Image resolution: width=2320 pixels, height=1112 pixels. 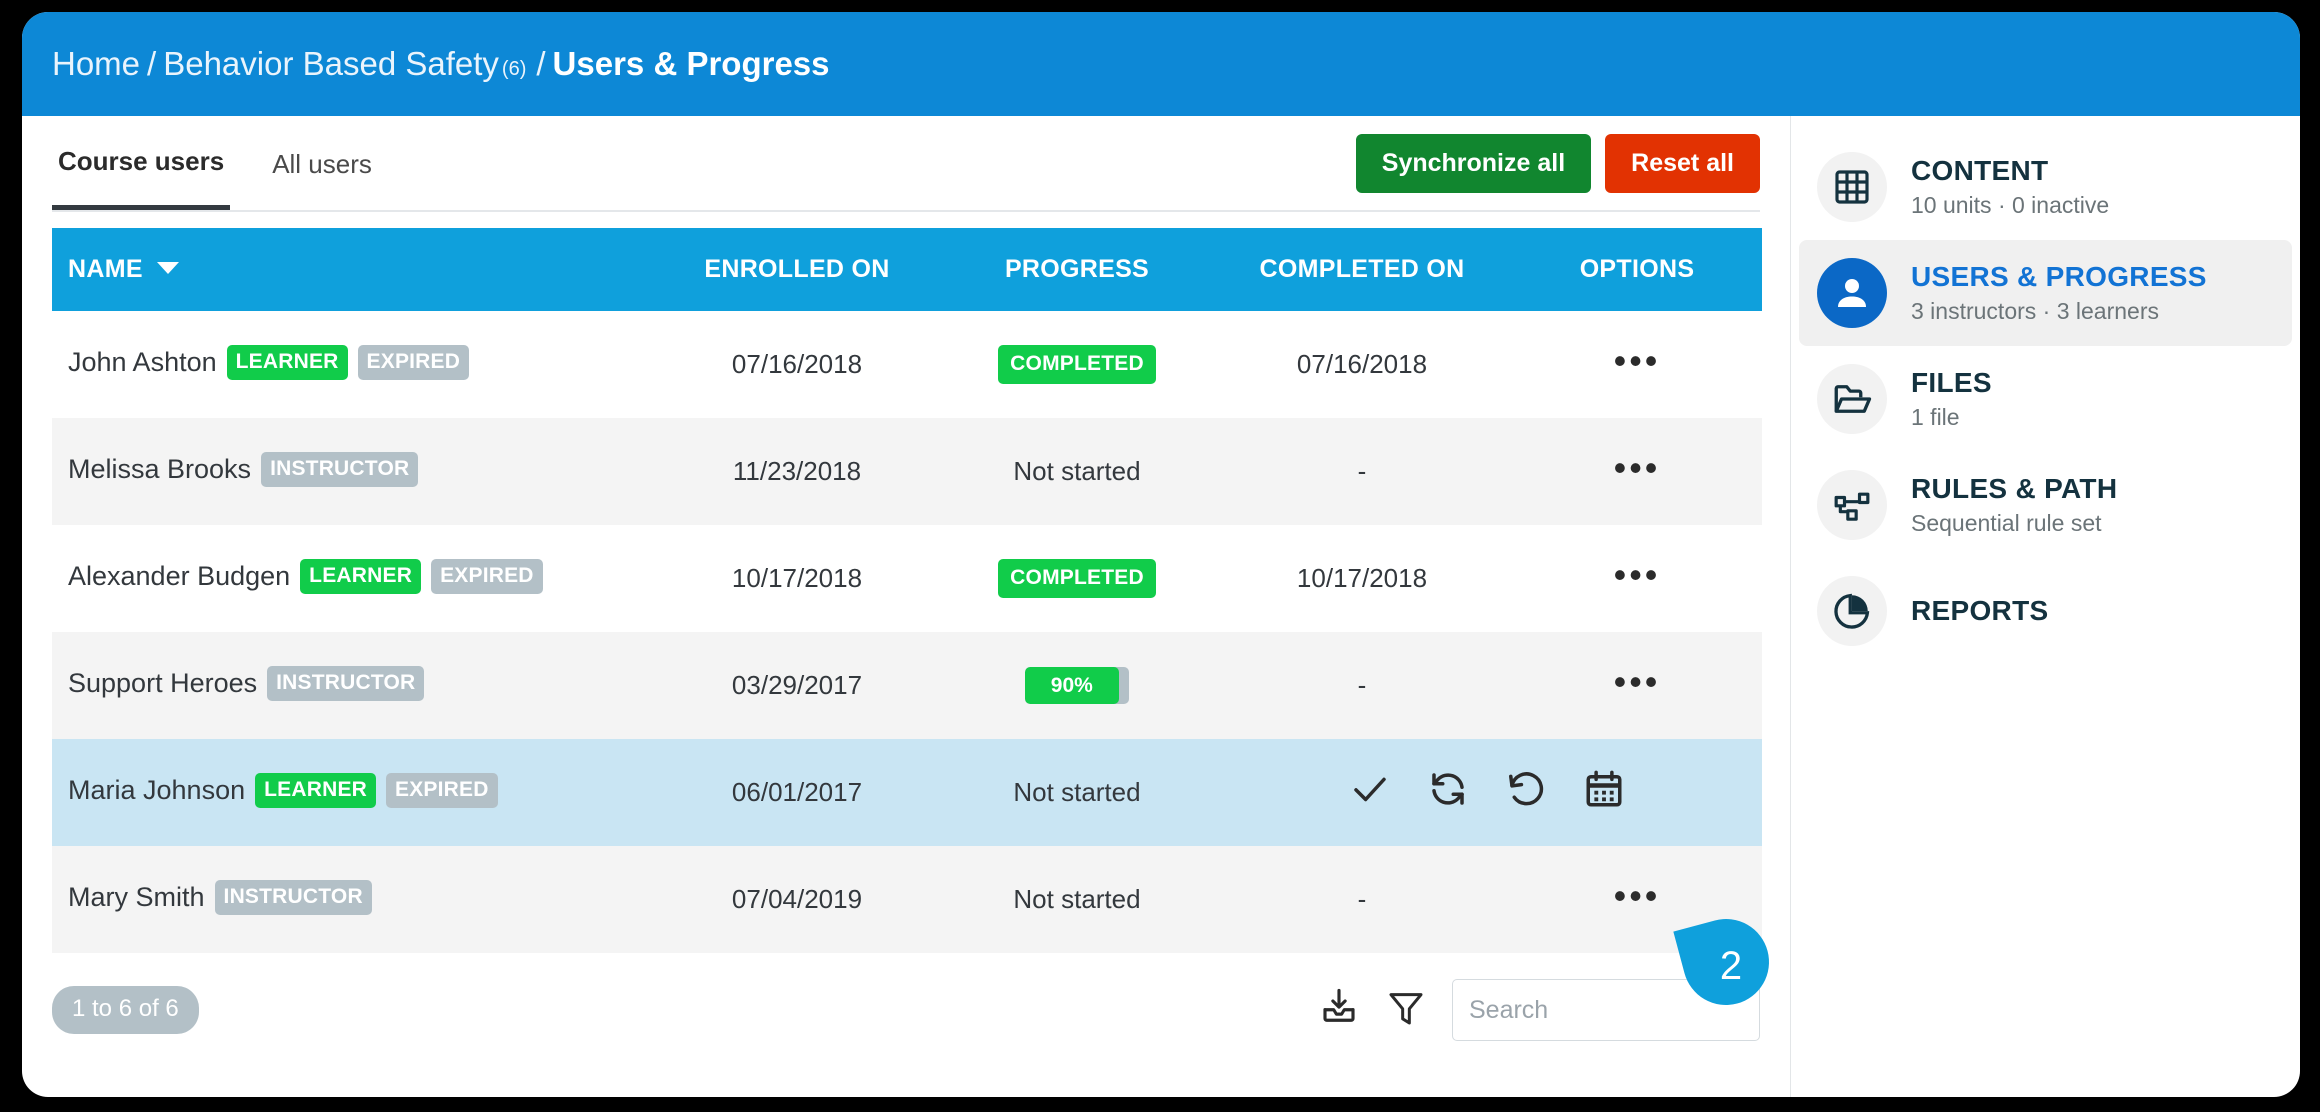 I want to click on progress-bar: 90%, so click(x=1077, y=685).